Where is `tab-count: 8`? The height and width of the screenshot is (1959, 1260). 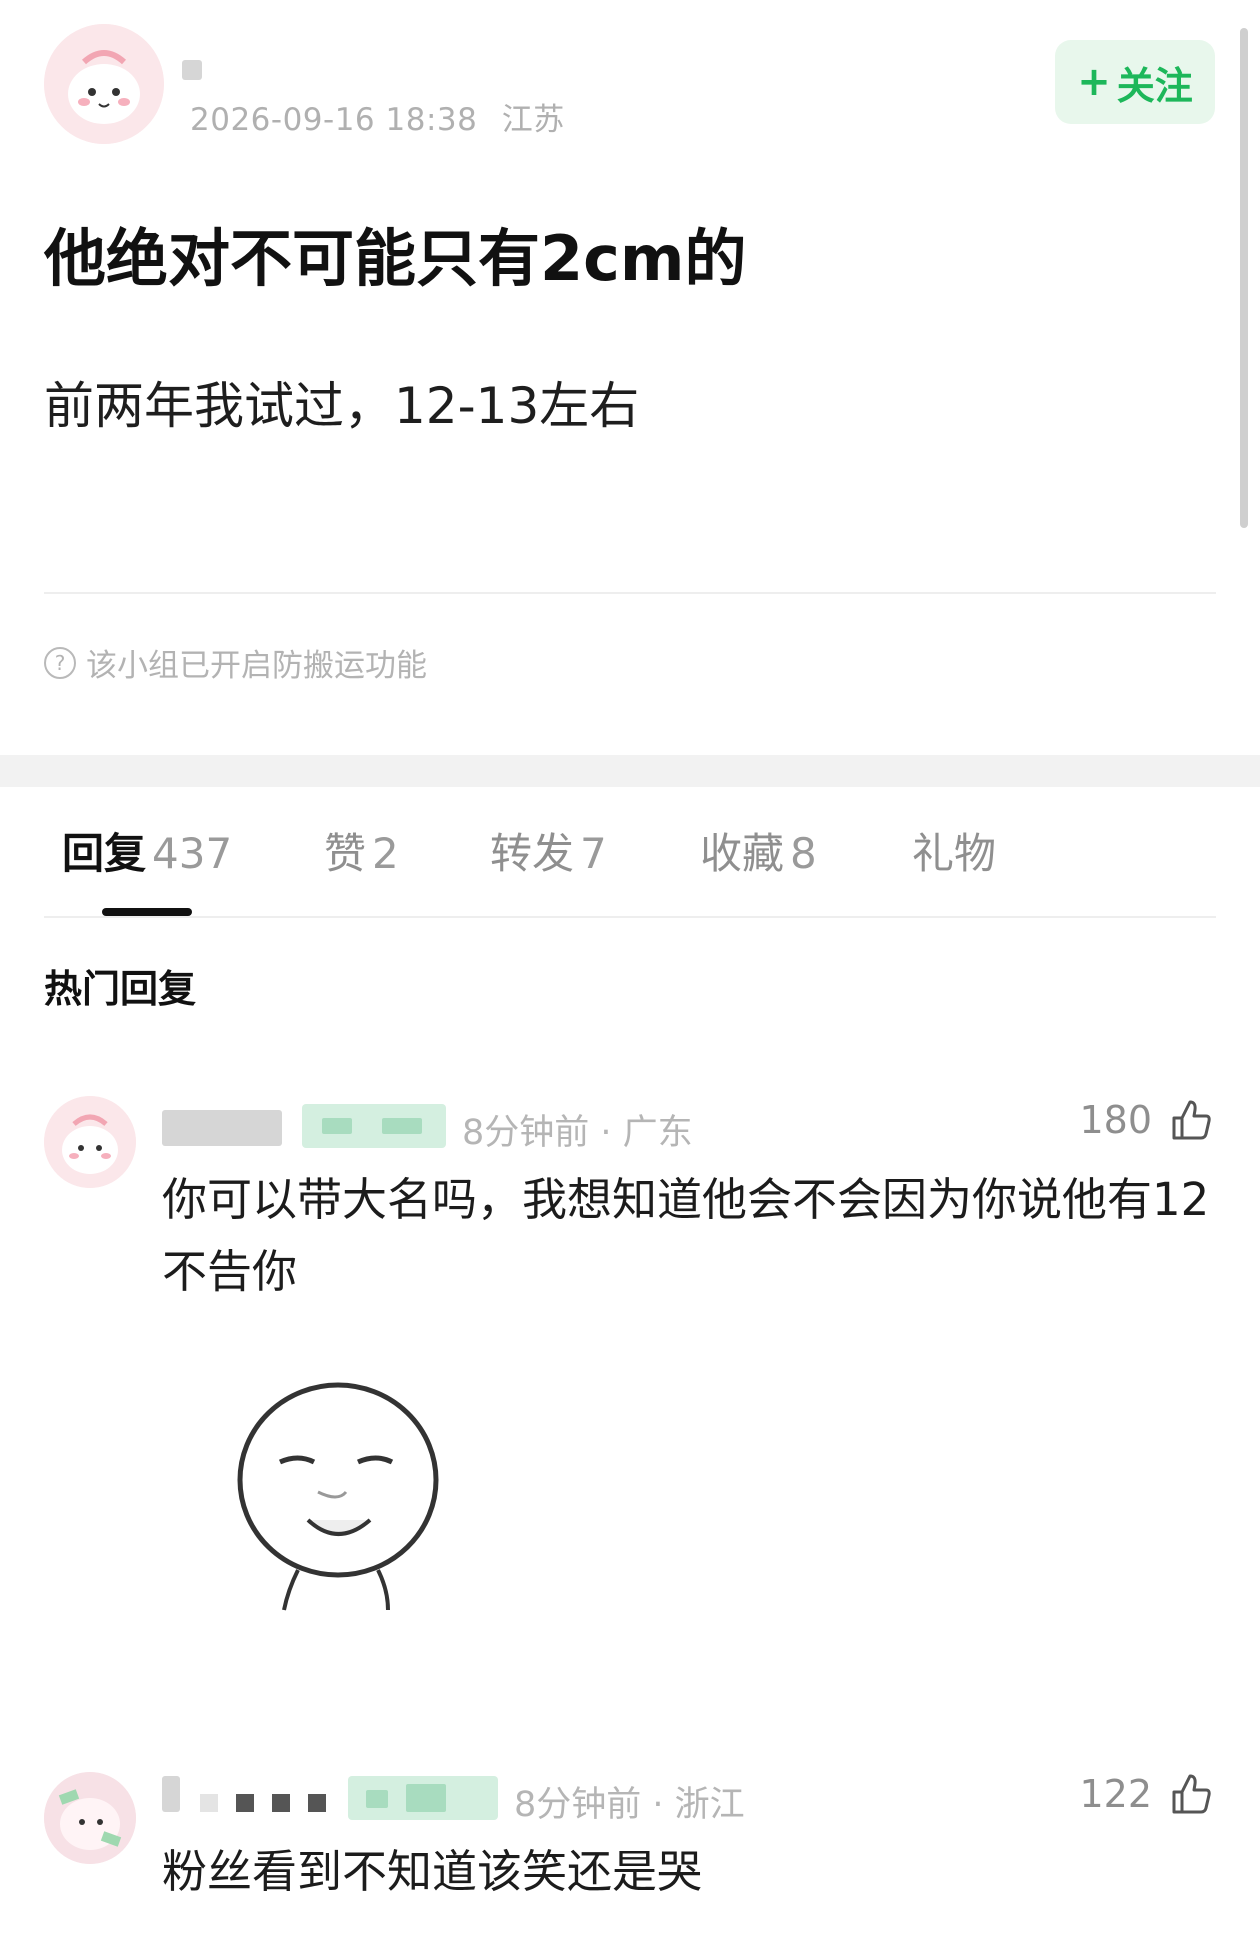 tab-count: 8 is located at coordinates (803, 853).